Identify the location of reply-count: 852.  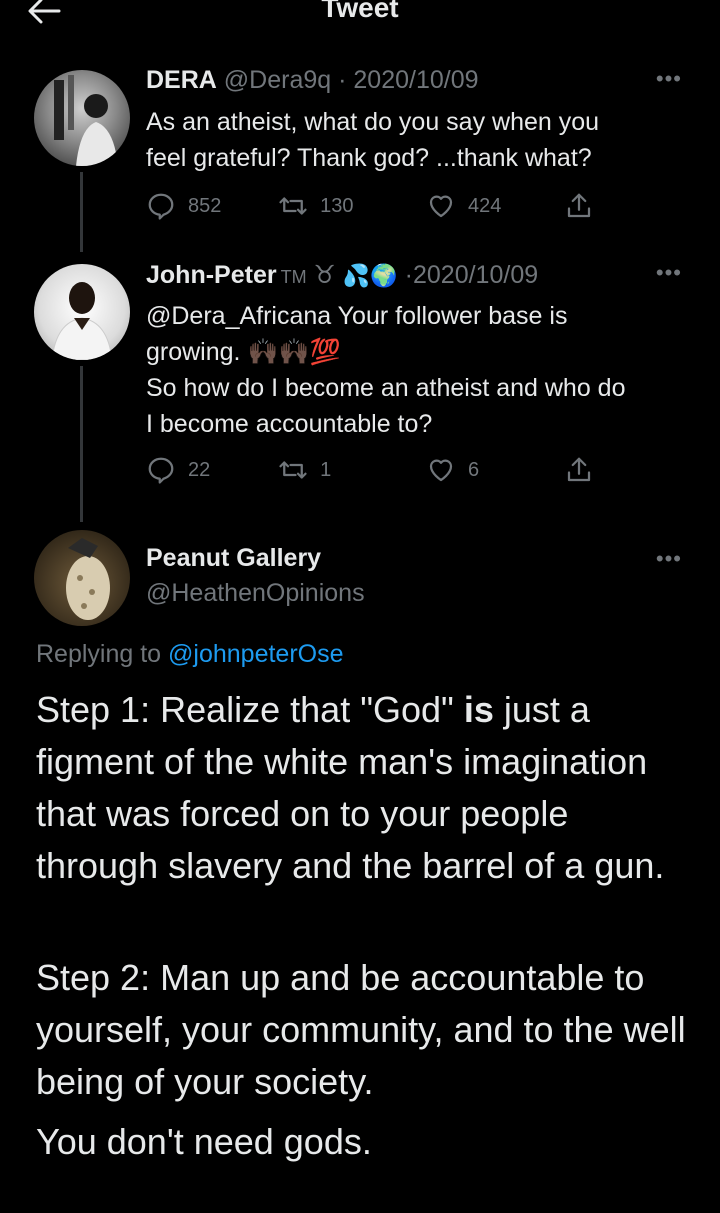
(205, 205).